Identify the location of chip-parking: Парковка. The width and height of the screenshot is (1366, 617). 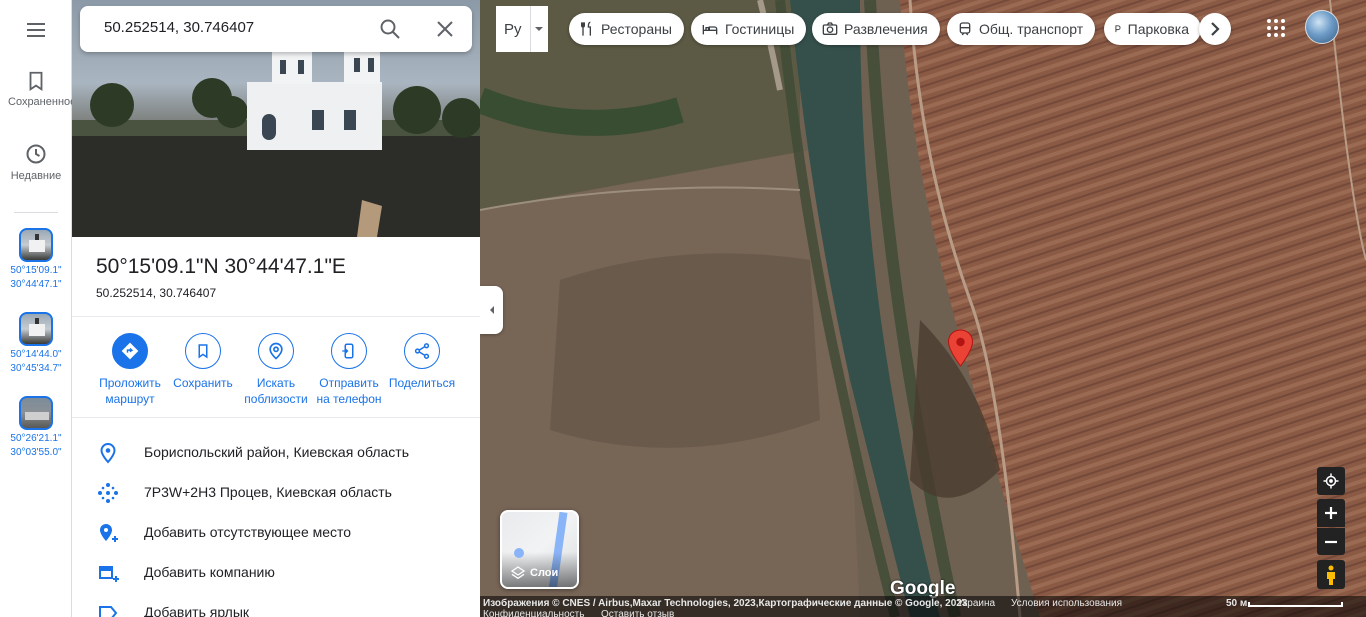
(1152, 29).